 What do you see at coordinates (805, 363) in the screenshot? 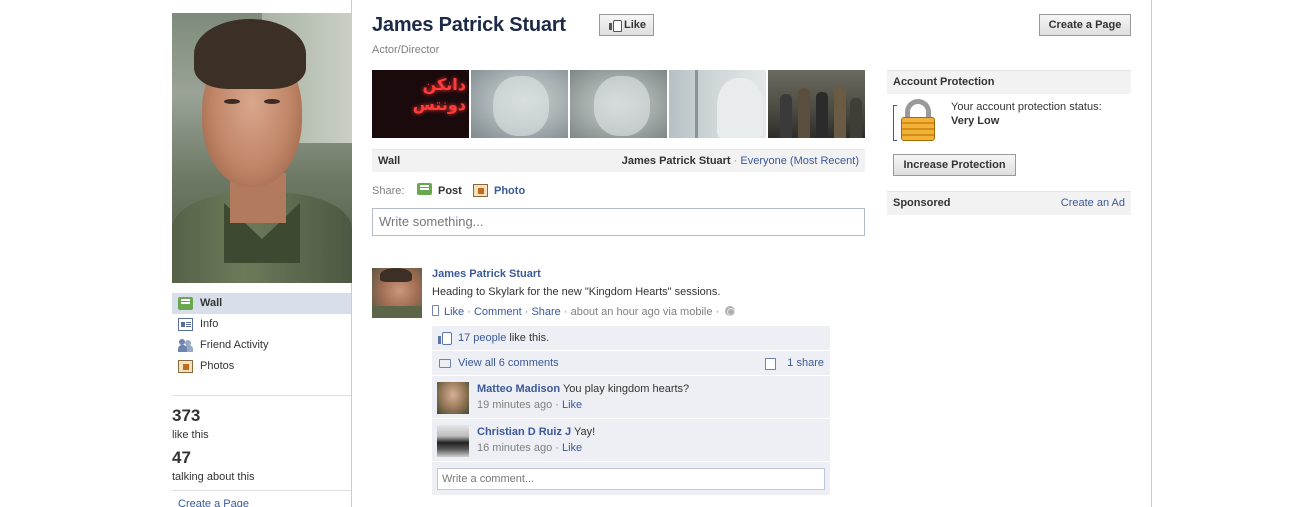
I see `share-count-link: 1 share` at bounding box center [805, 363].